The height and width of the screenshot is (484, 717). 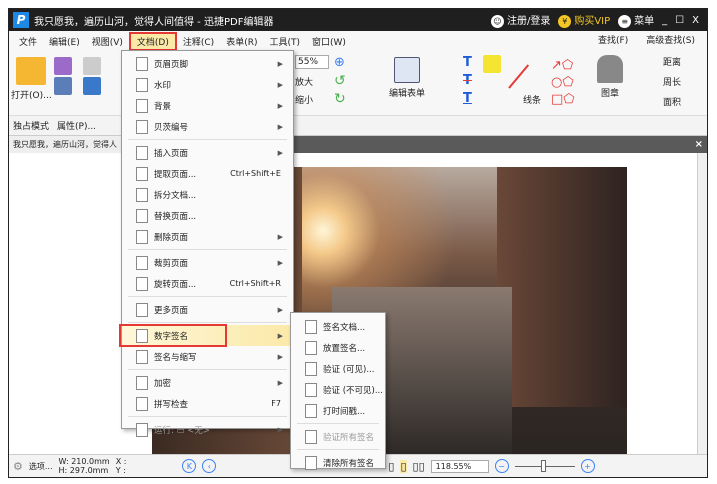 What do you see at coordinates (63, 87) in the screenshot?
I see `print-icon` at bounding box center [63, 87].